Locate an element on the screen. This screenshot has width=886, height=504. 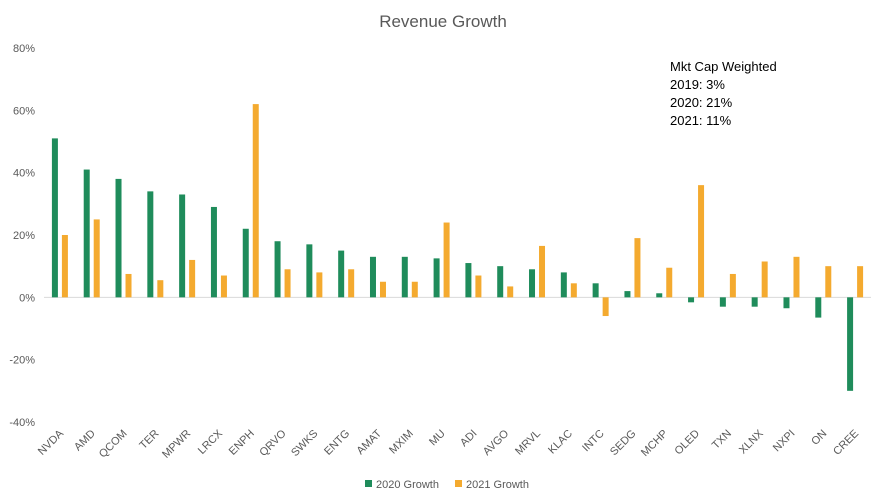
x-tick-label: NVDA is located at coordinates (51, 442).